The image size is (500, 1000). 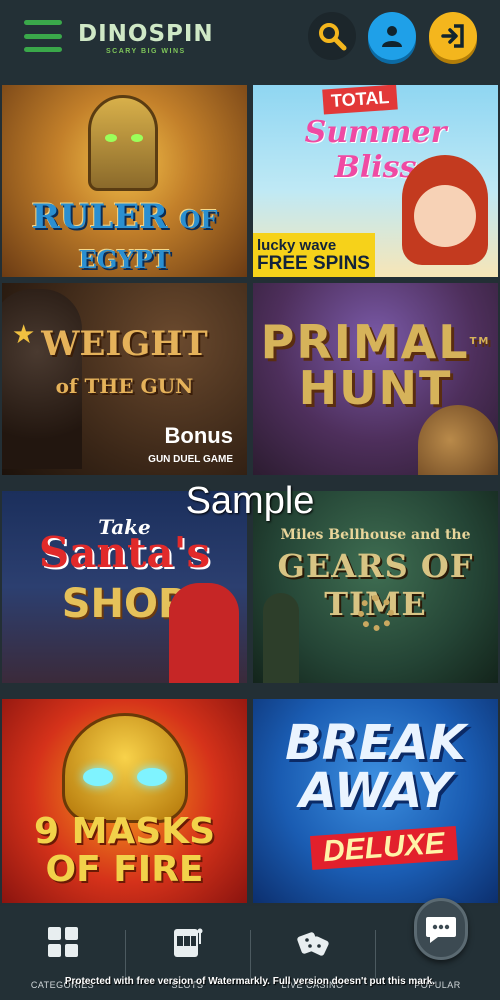 What do you see at coordinates (312, 944) in the screenshot?
I see `dice-icon` at bounding box center [312, 944].